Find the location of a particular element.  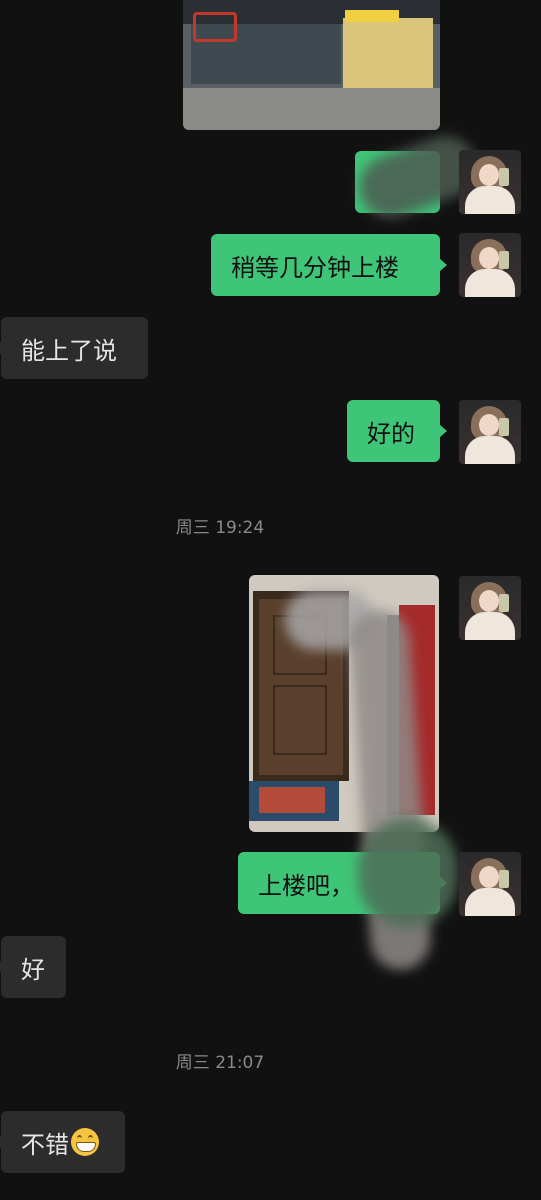

message-text: 好 is located at coordinates (33, 969).